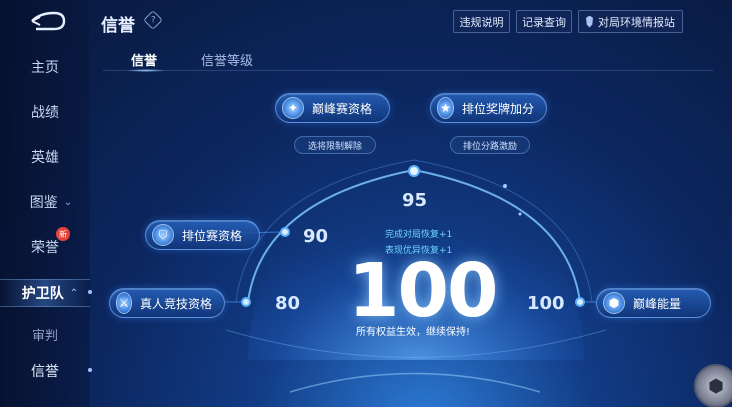  What do you see at coordinates (419, 235) in the screenshot?
I see `bonus-match-complete: 完成对局恢复+1` at bounding box center [419, 235].